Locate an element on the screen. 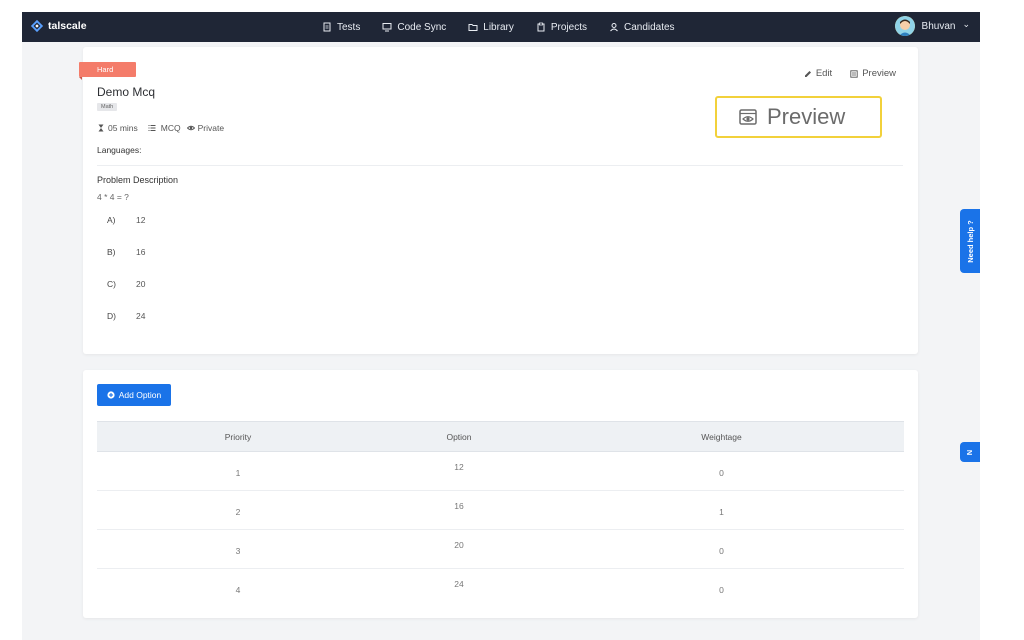 Image resolution: width=1024 pixels, height=640 pixels. folder-icon is located at coordinates (473, 27).